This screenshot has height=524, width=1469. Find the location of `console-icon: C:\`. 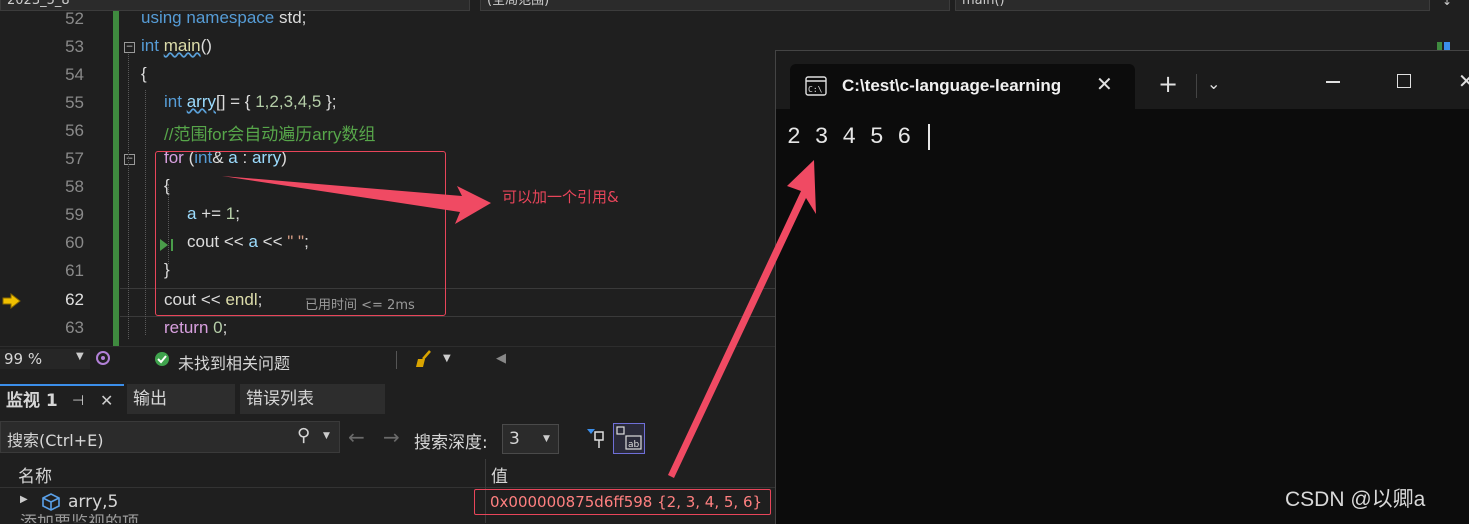

console-icon: C:\ is located at coordinates (816, 88).